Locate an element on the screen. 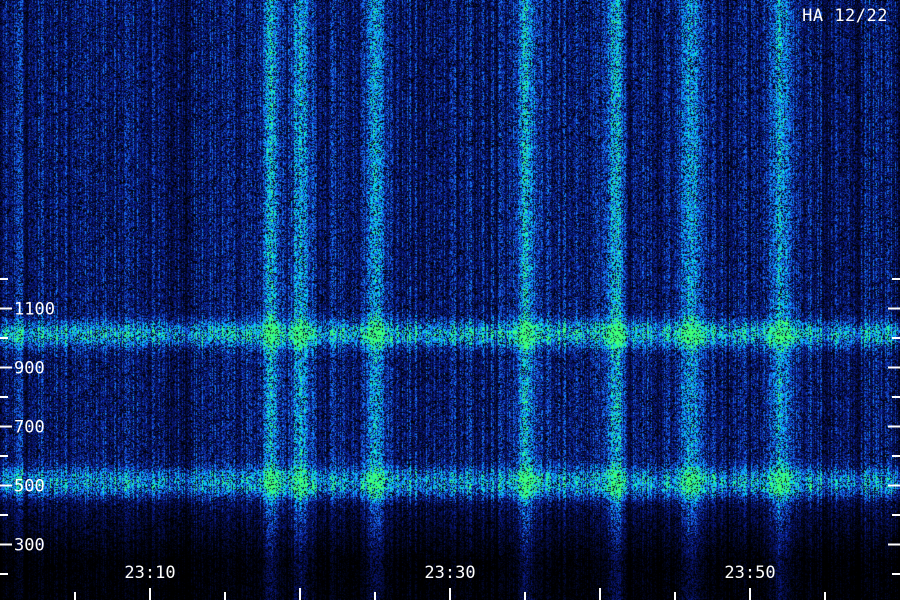 Image resolution: width=900 pixels, height=600 pixels. x-axis: 23:10 23:30 23:50 is located at coordinates (450, 581).